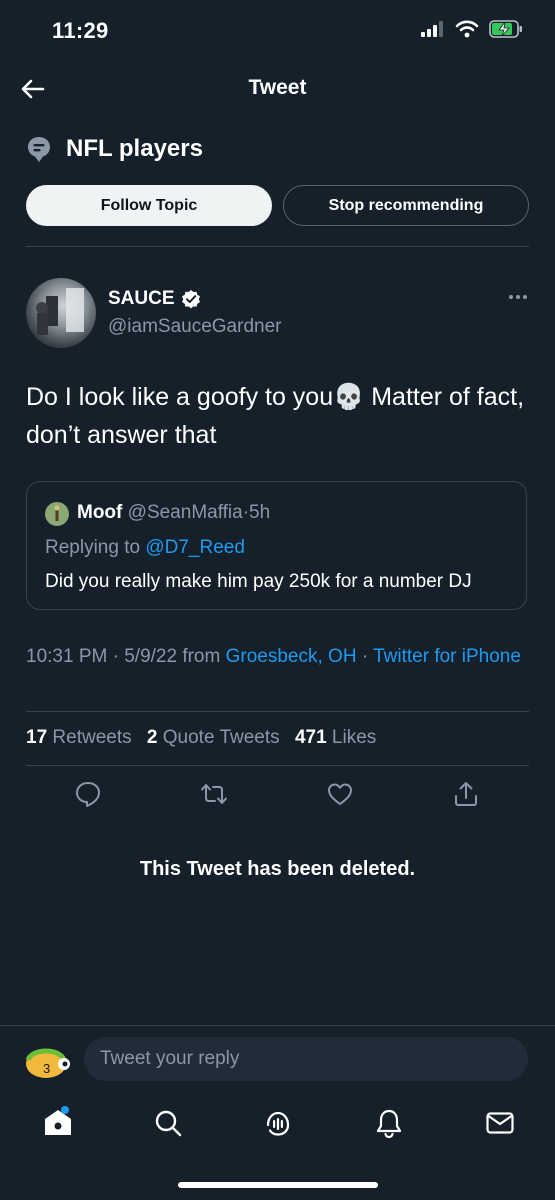 The height and width of the screenshot is (1200, 555). I want to click on wifi-icon, so click(467, 29).